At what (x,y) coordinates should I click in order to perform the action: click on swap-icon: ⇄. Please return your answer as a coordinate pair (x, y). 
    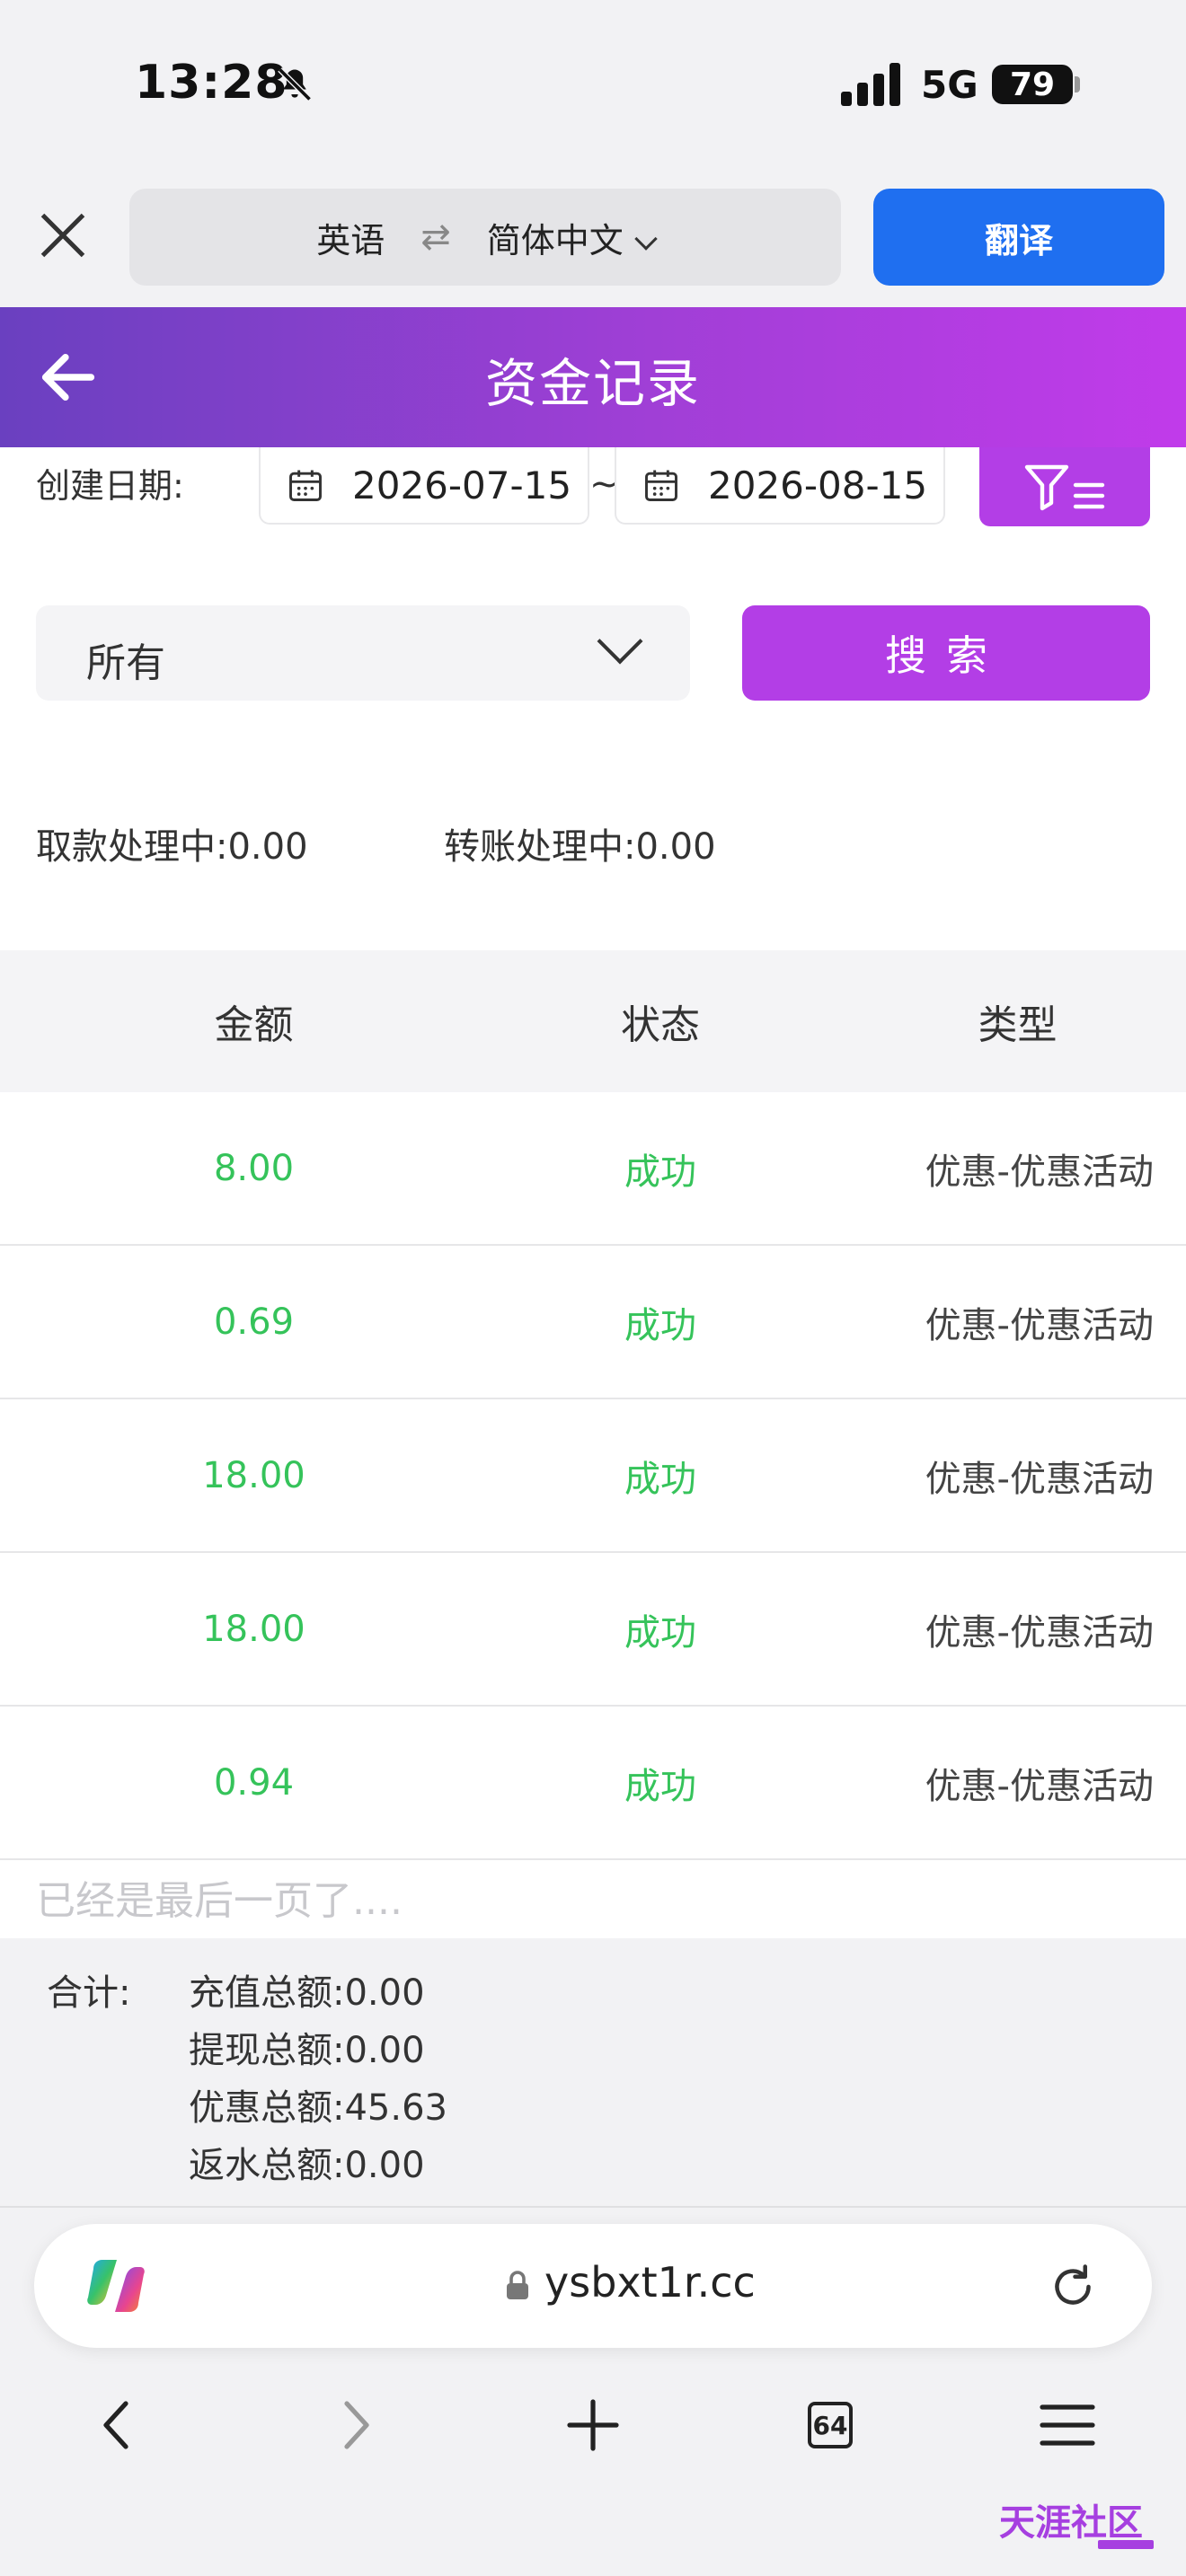
    Looking at the image, I should click on (435, 237).